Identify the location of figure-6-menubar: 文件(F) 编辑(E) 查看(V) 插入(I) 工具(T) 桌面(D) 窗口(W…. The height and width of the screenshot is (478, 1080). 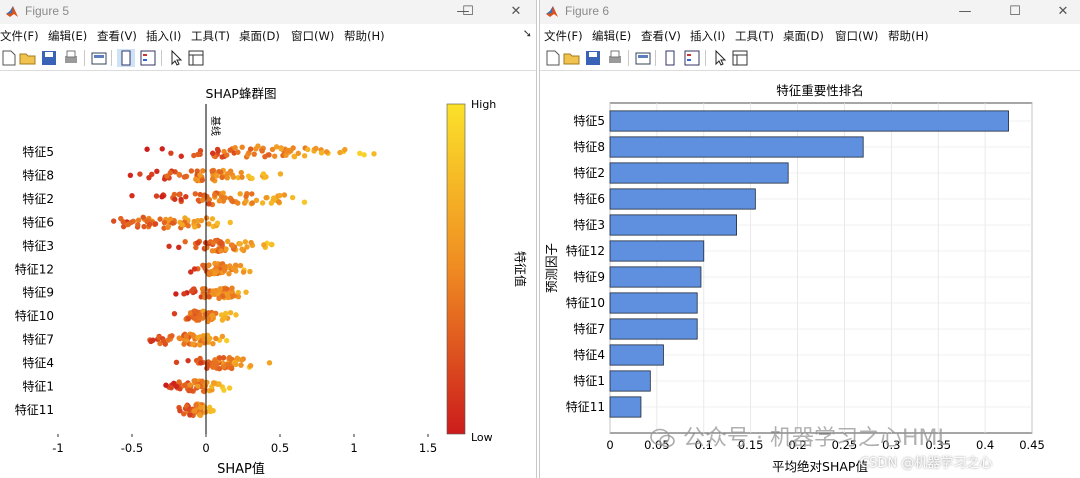
(810, 35).